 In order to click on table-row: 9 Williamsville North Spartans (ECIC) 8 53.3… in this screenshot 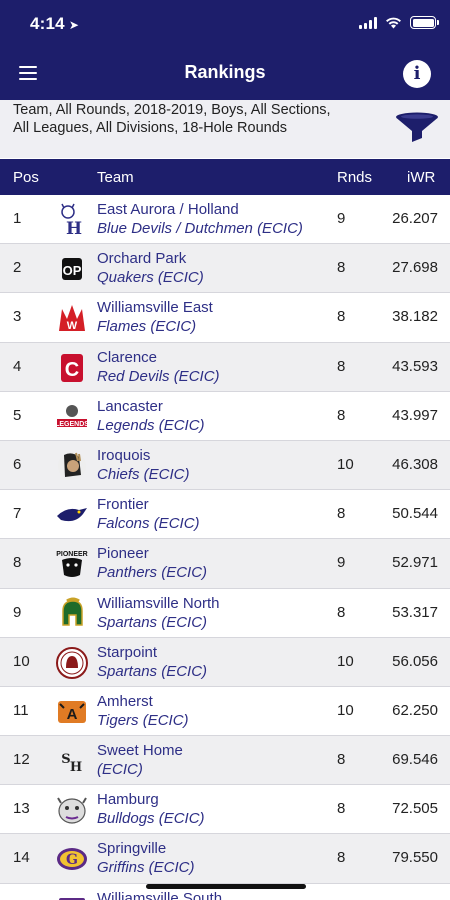, I will do `click(225, 613)`.